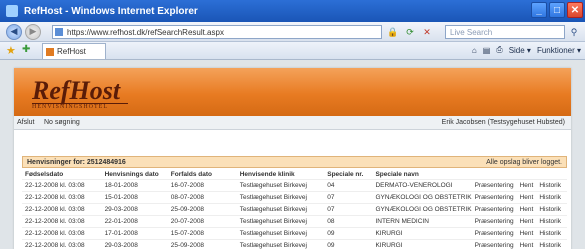 Image resolution: width=585 pixels, height=249 pixels. I want to click on referrals-title: Henvisninger for: 2512484916, so click(76, 162).